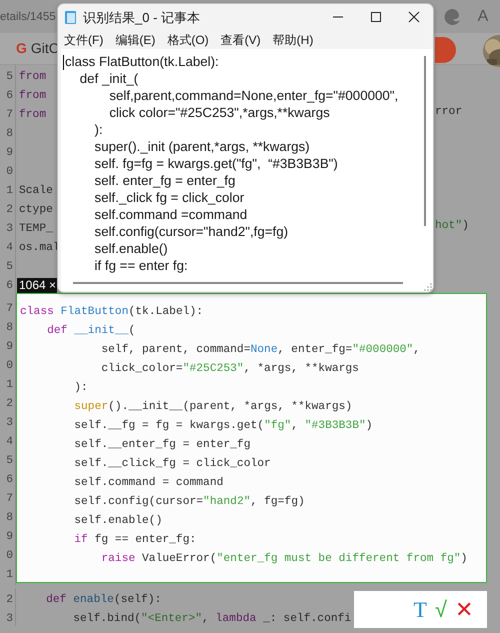  Describe the element at coordinates (70, 17) in the screenshot. I see `notepad-icon` at that location.